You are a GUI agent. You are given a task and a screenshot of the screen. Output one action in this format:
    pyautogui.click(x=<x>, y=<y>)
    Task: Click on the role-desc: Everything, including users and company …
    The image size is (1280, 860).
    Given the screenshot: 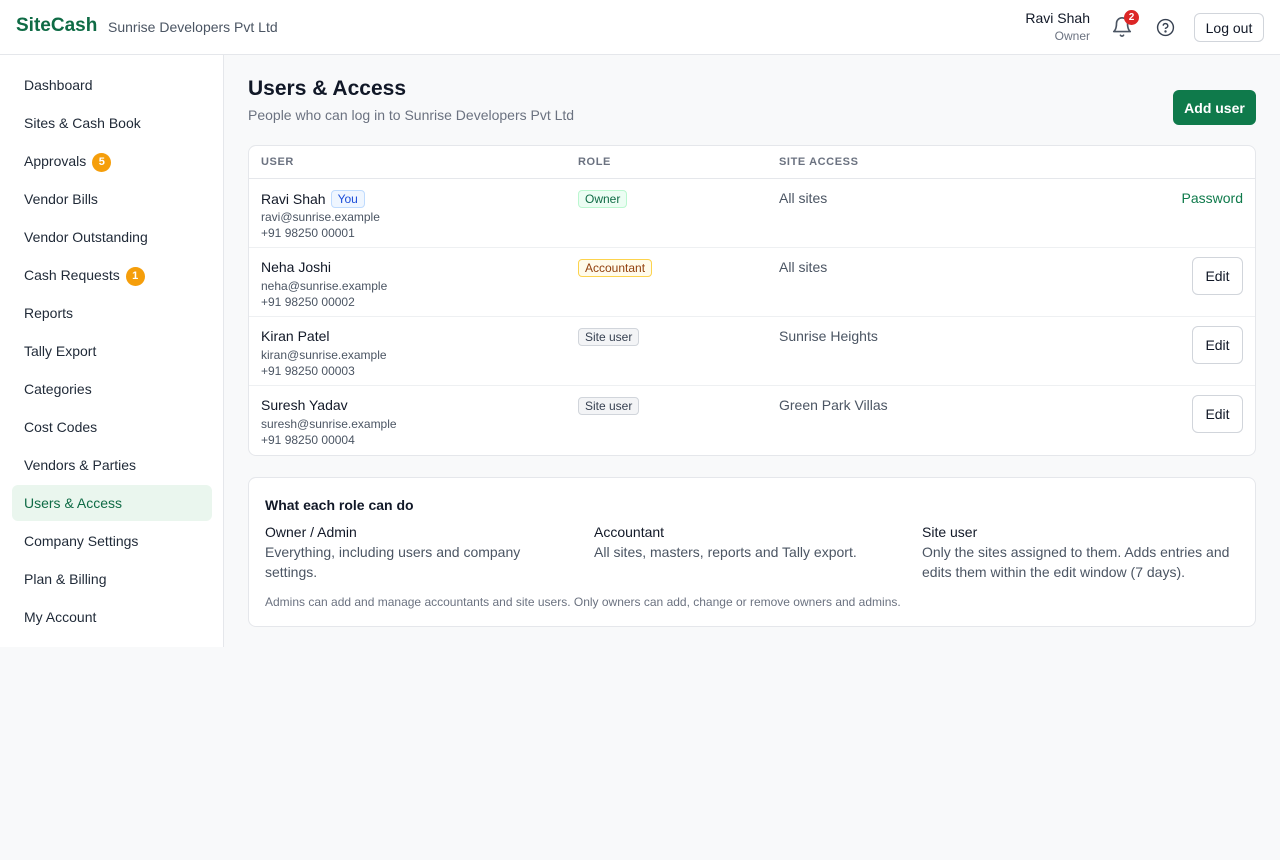 What is the action you would take?
    pyautogui.click(x=393, y=562)
    